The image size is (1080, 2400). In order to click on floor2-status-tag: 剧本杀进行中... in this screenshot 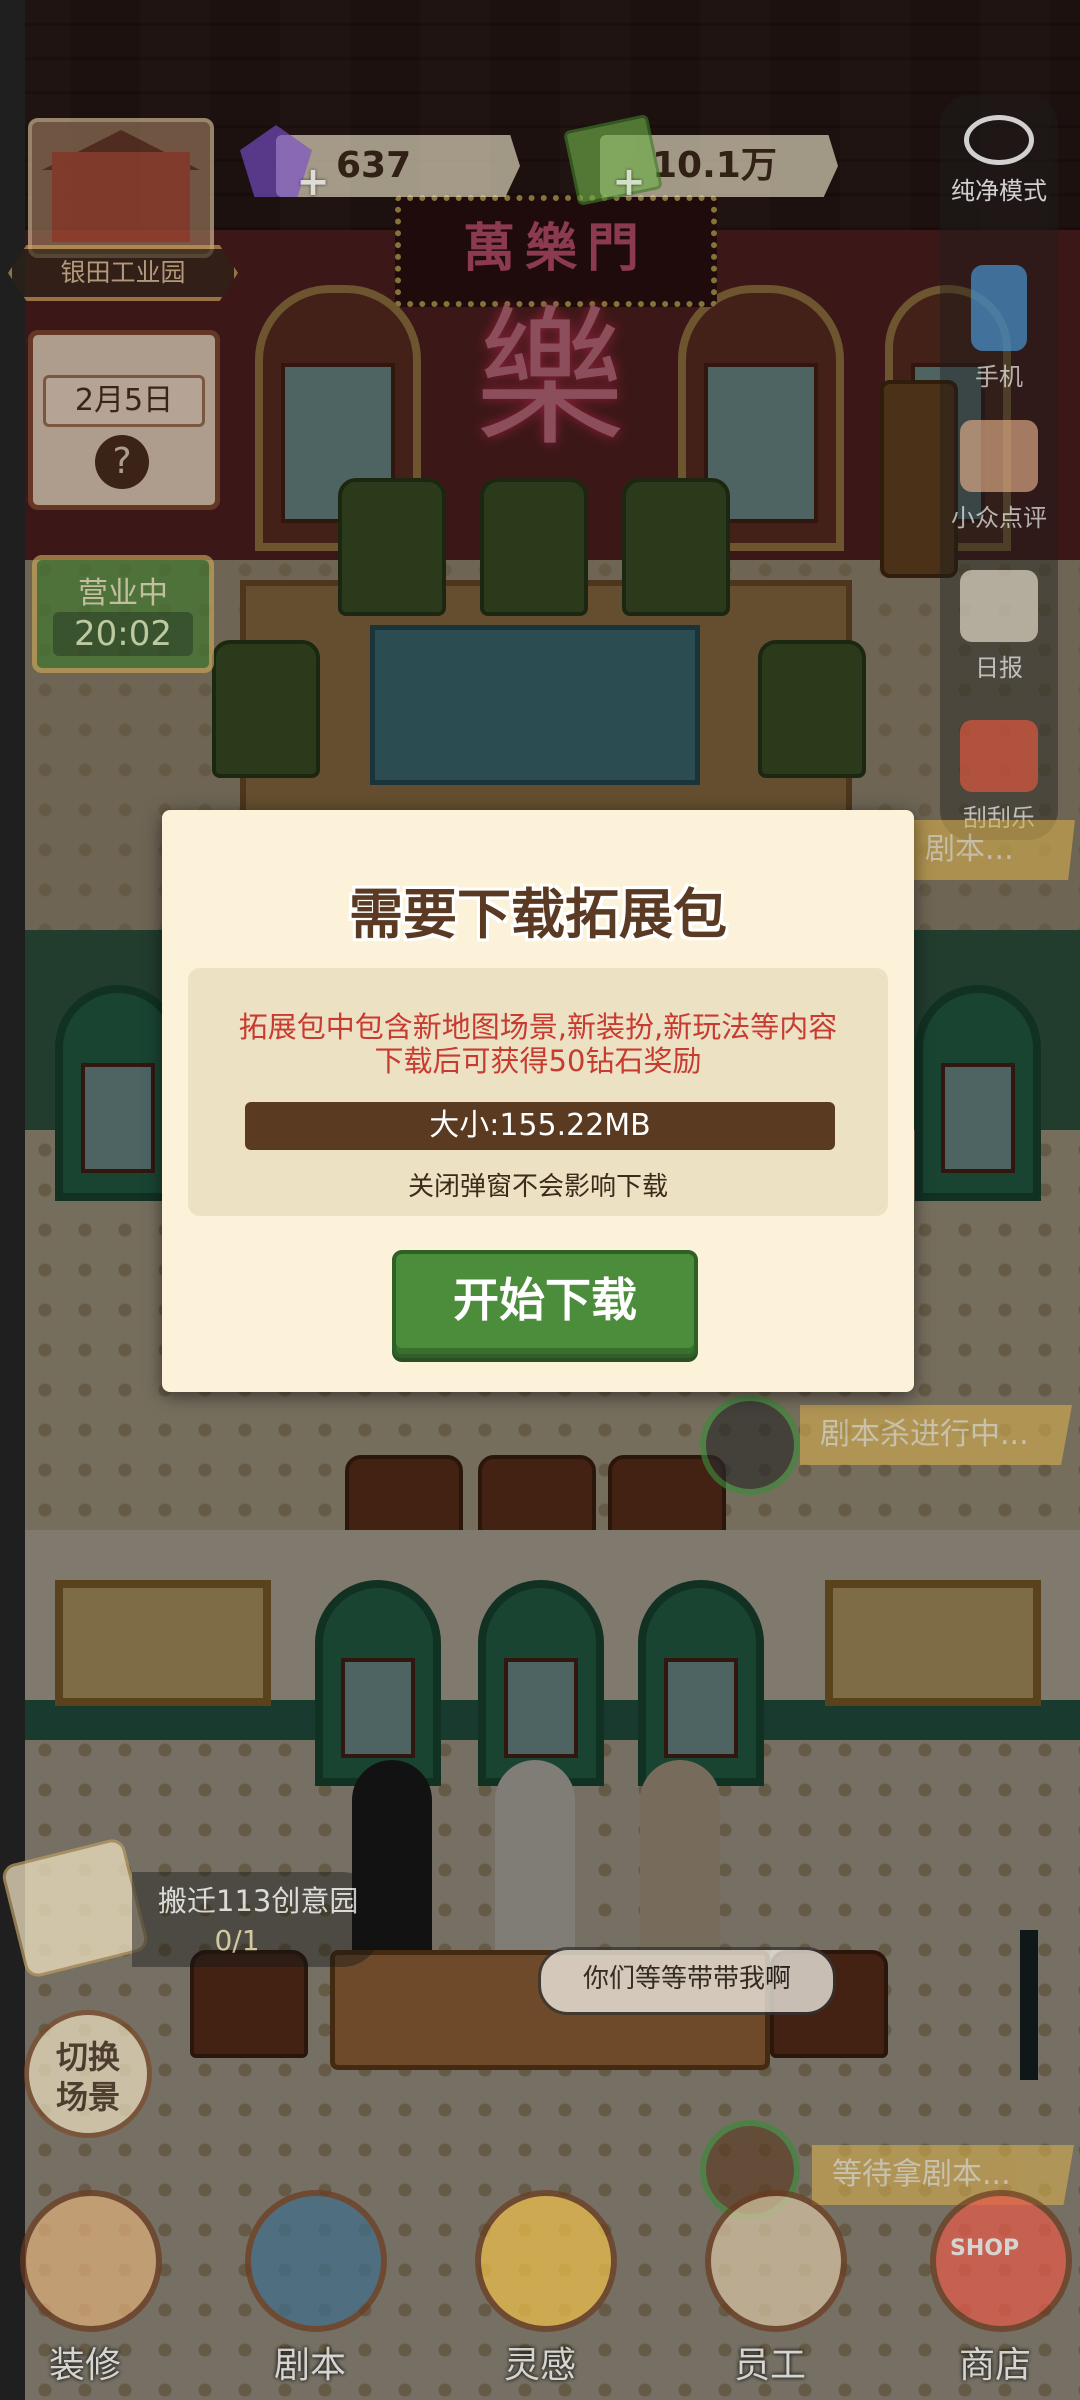, I will do `click(936, 1435)`.